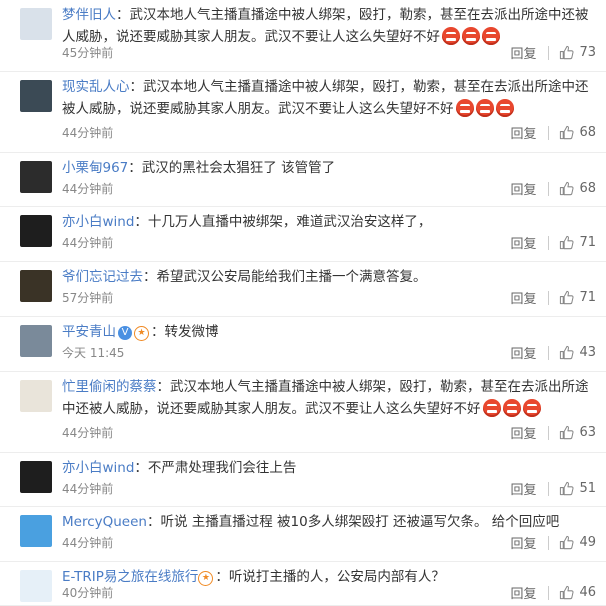 This screenshot has height=606, width=606. I want to click on comment-text: 十几万人直播中被绑架，难道武汉治安这样了，, so click(289, 222).